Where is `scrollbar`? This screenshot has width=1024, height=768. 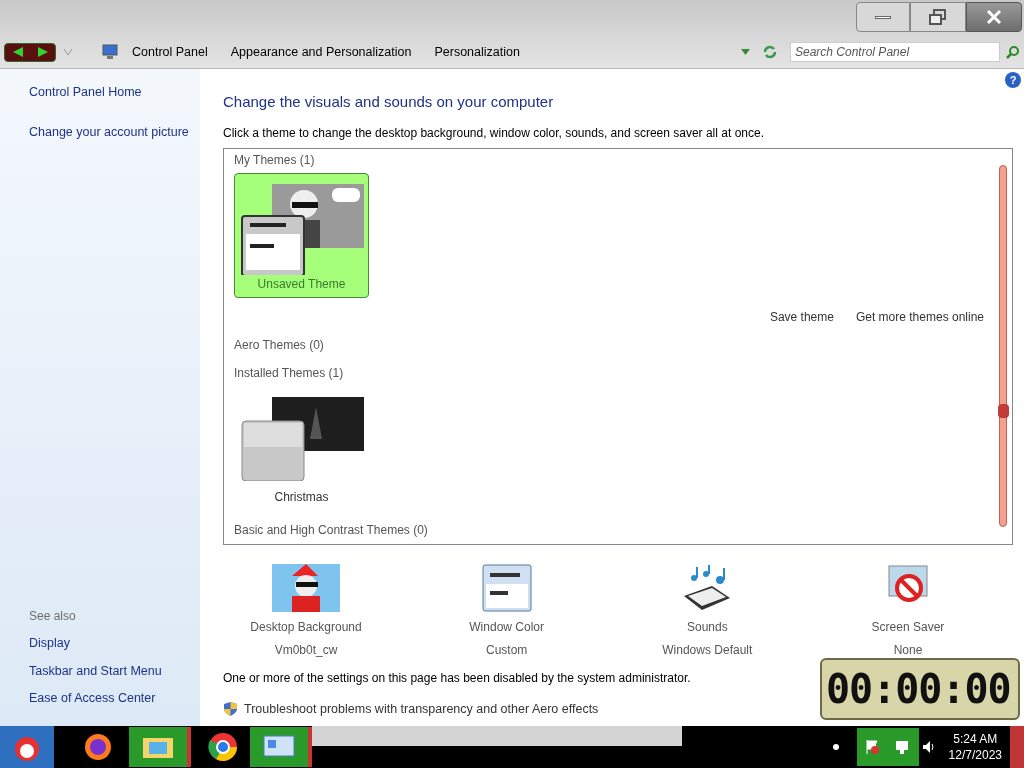 scrollbar is located at coordinates (1003, 345).